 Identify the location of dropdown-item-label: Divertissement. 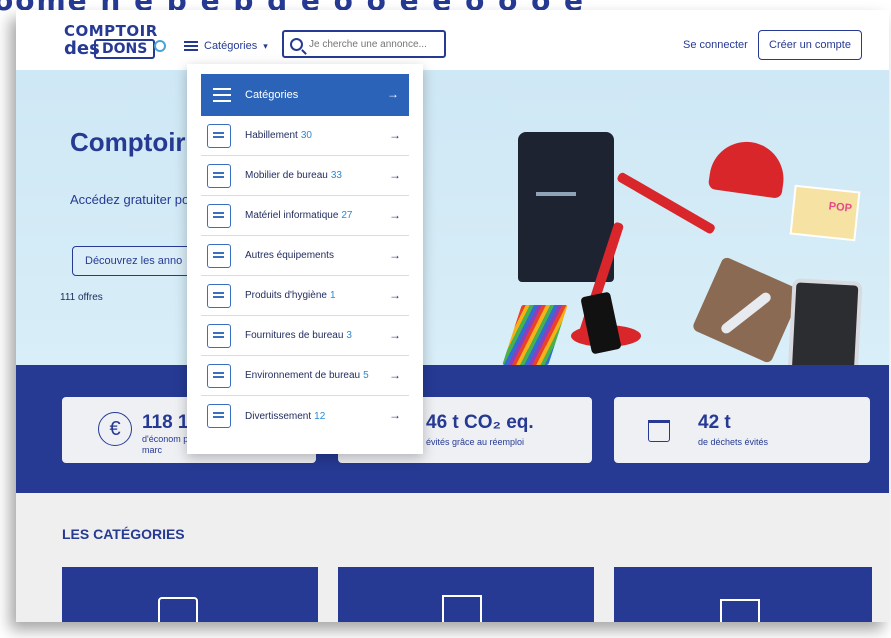
(278, 416).